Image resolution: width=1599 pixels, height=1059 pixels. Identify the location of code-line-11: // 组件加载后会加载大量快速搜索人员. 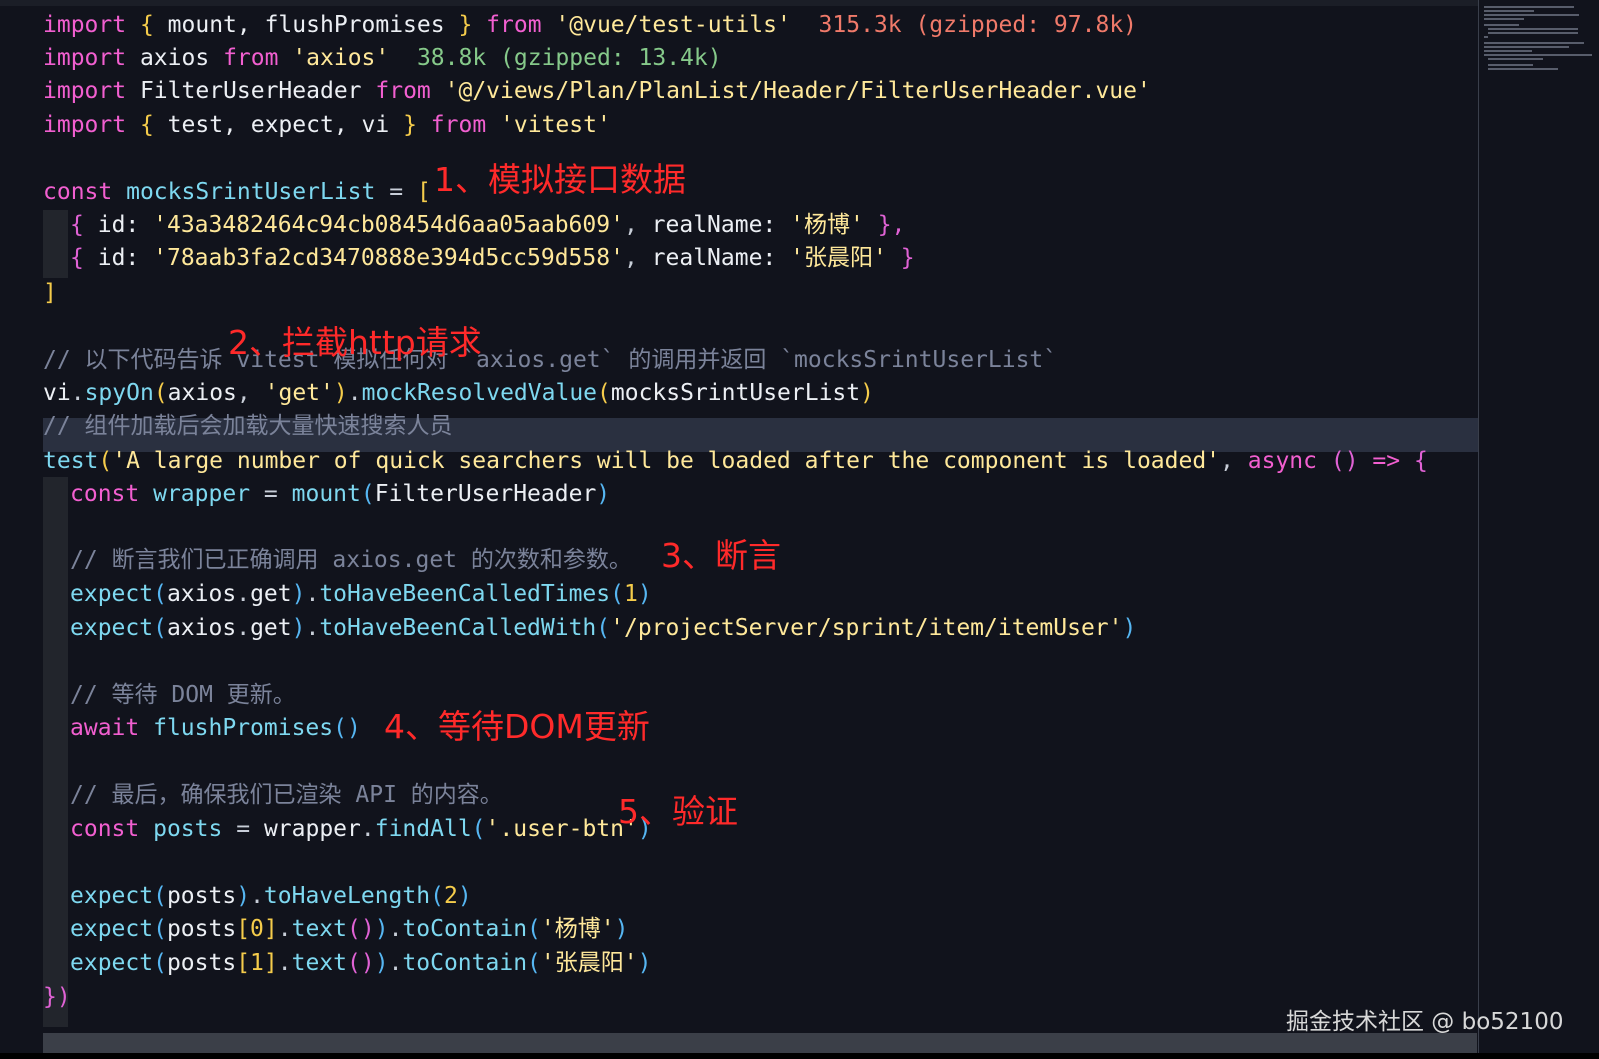
(248, 426).